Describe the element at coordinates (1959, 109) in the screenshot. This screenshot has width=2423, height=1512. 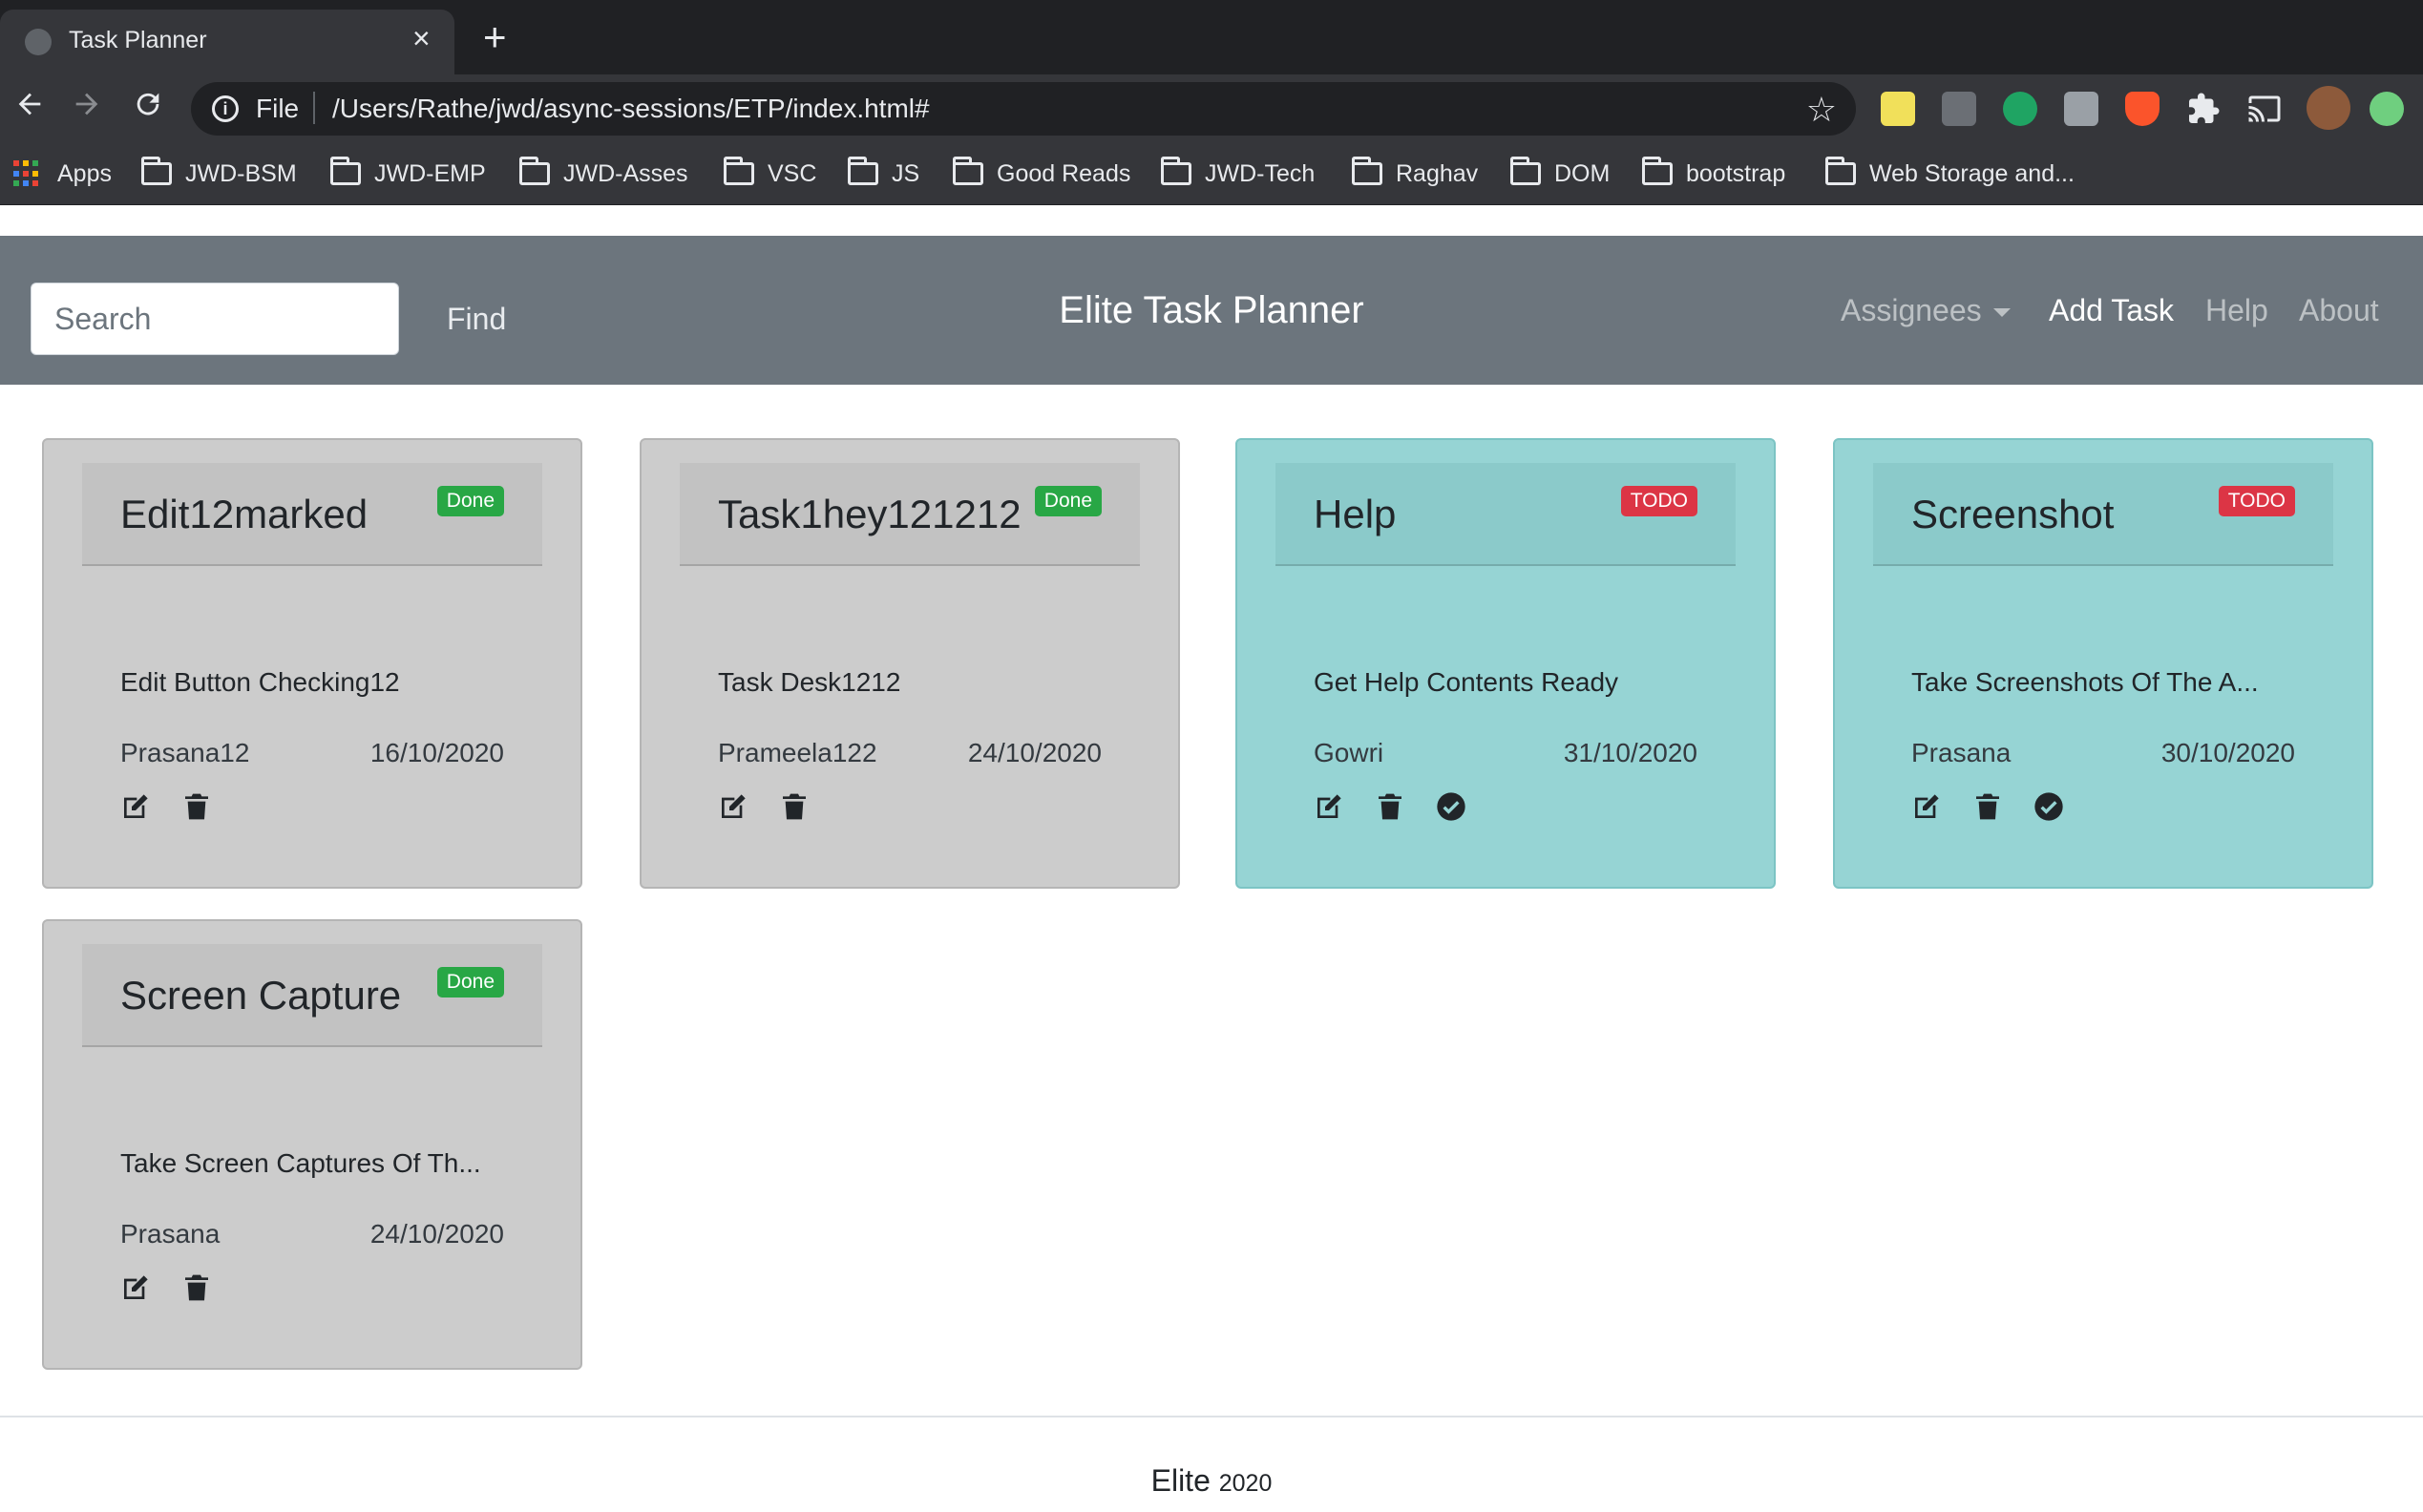
I see `extension-galaxy-icon` at that location.